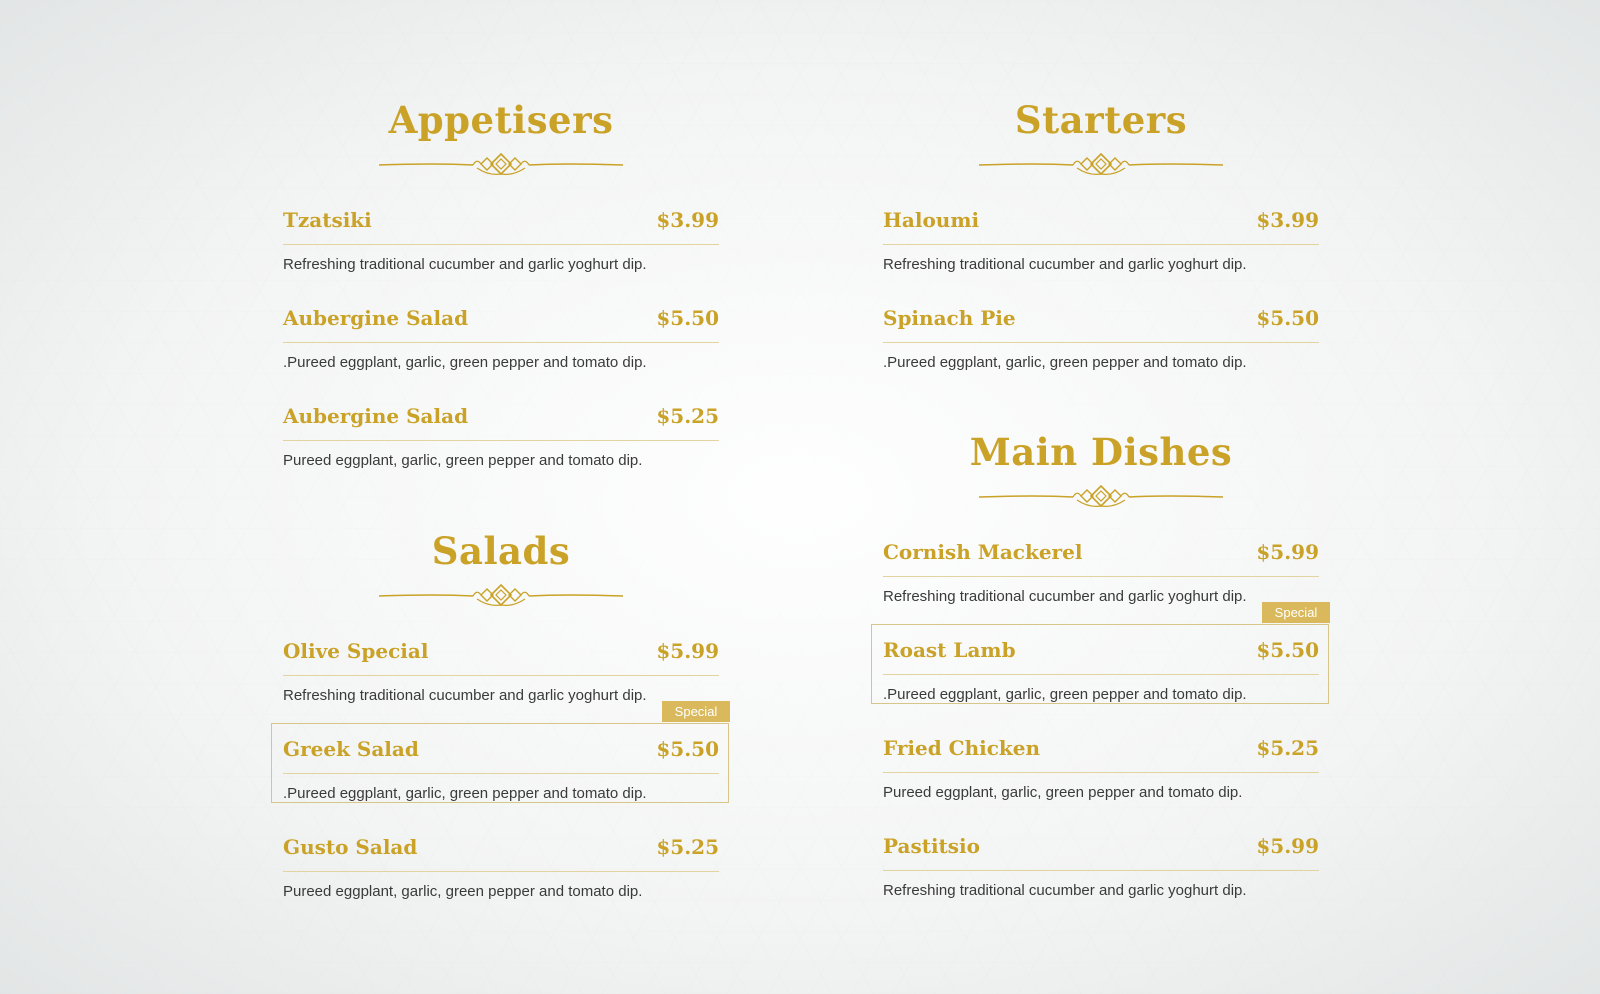  Describe the element at coordinates (949, 650) in the screenshot. I see `item-name: Roast Lamb` at that location.